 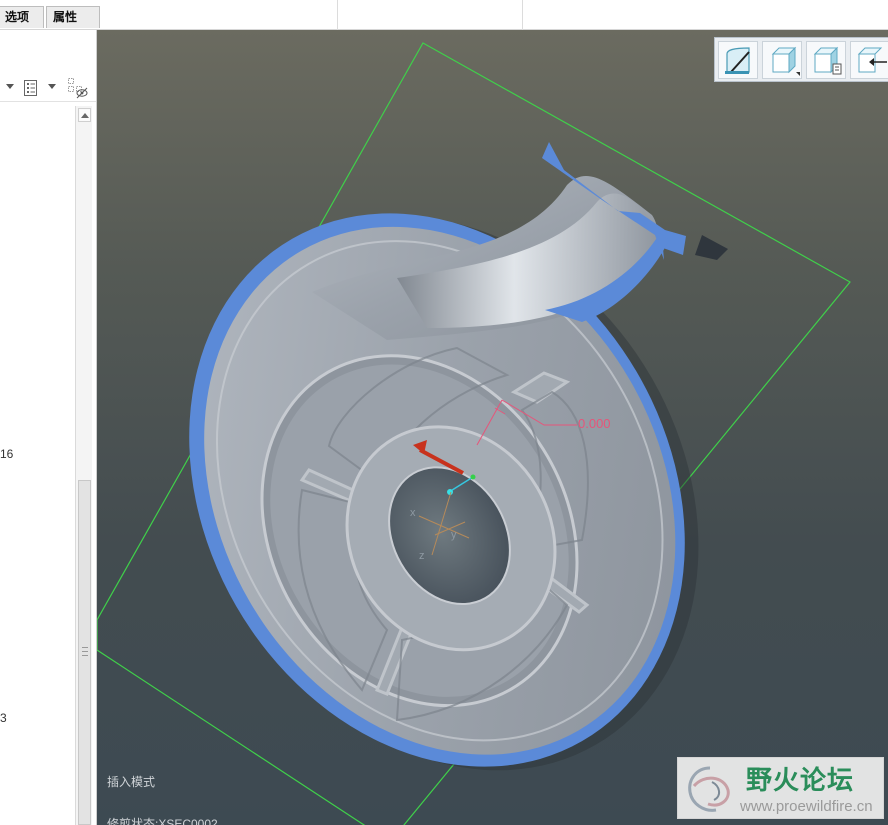 What do you see at coordinates (3, 718) in the screenshot?
I see `tree-item-label: 3` at bounding box center [3, 718].